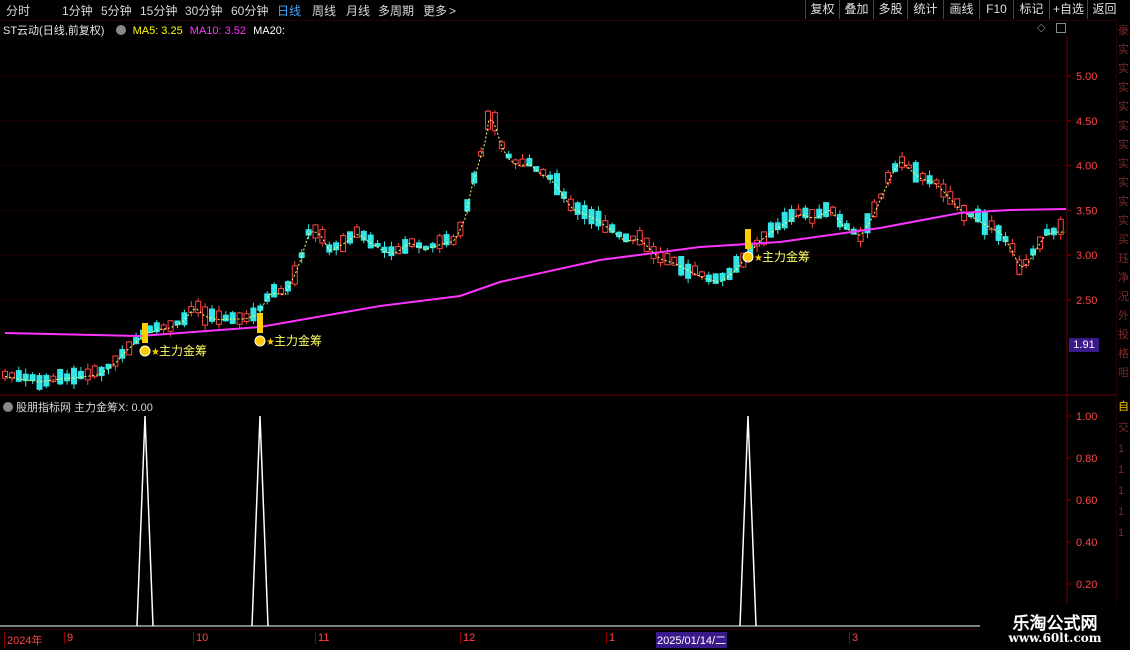  Describe the element at coordinates (467, 638) in the screenshot. I see `date-tick-label: 12` at that location.